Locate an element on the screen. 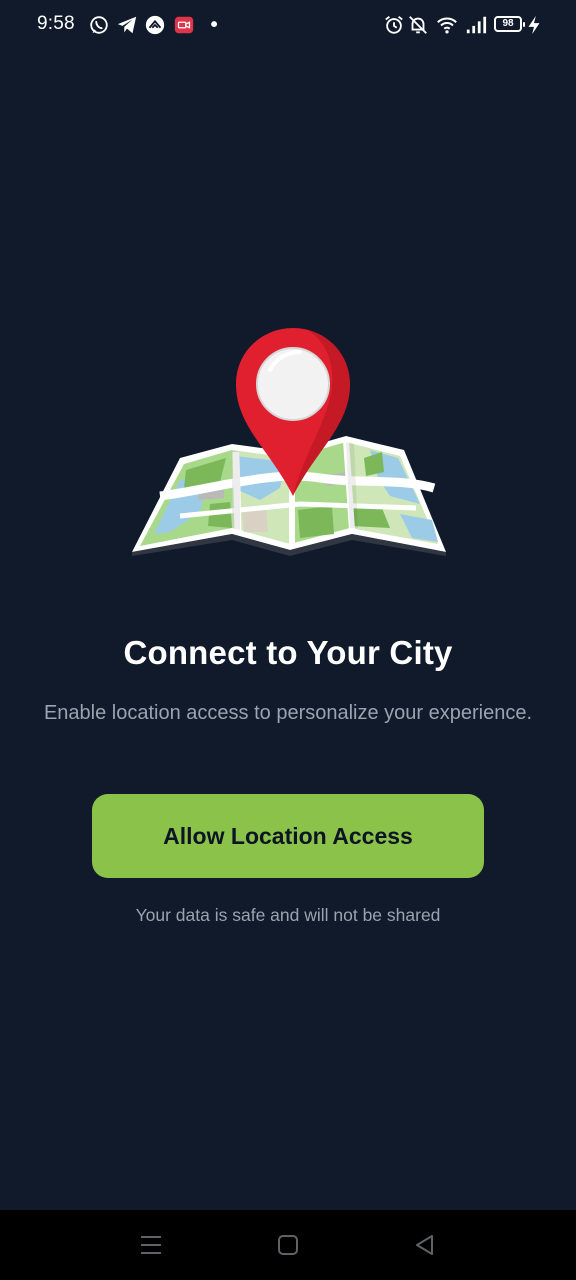  whatsapp-icon is located at coordinates (99, 25).